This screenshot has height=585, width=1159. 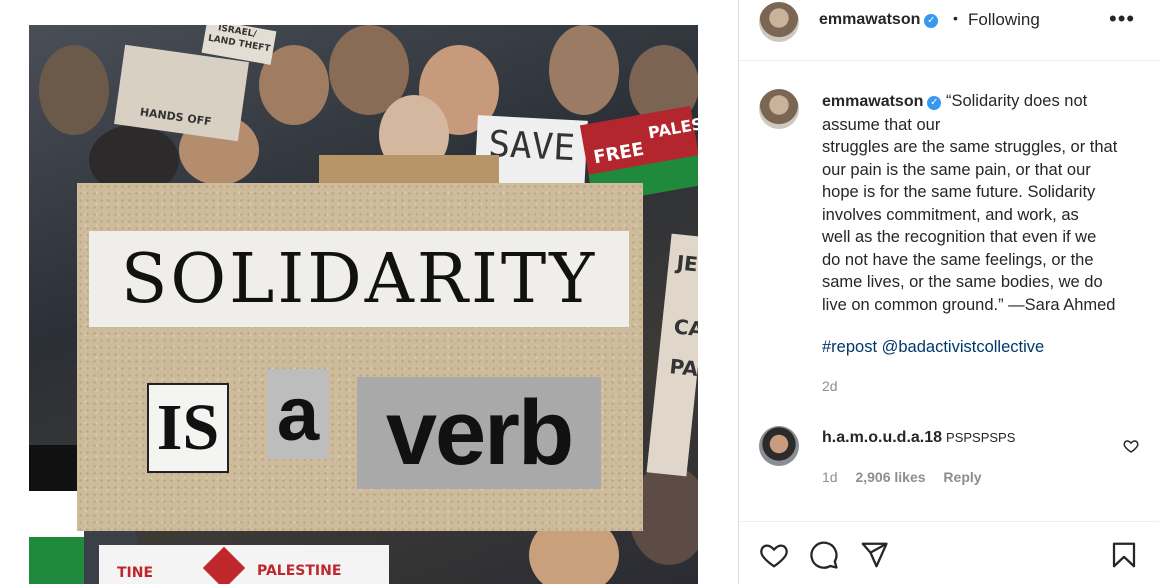 What do you see at coordinates (969, 304) in the screenshot?
I see `caption-line: live on common ground.” —Sara Ahmed` at bounding box center [969, 304].